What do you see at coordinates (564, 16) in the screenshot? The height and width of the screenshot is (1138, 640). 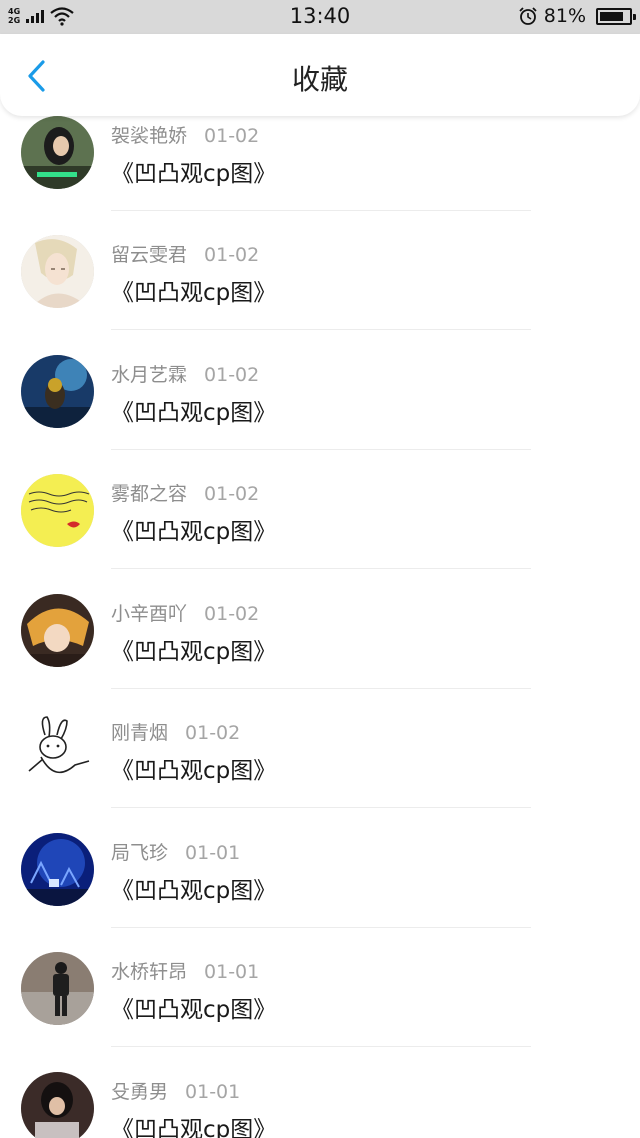 I see `battery-percent: 81%` at bounding box center [564, 16].